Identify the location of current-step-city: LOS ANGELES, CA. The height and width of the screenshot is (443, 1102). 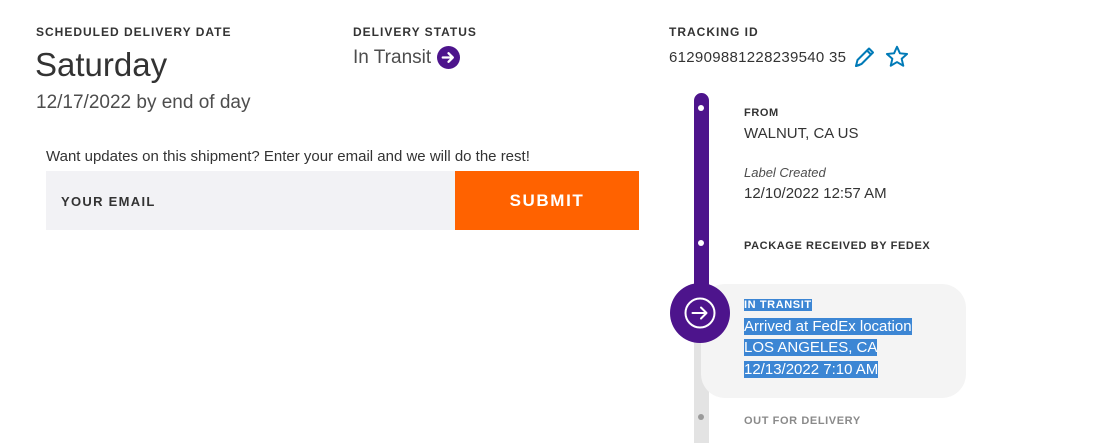
(811, 347).